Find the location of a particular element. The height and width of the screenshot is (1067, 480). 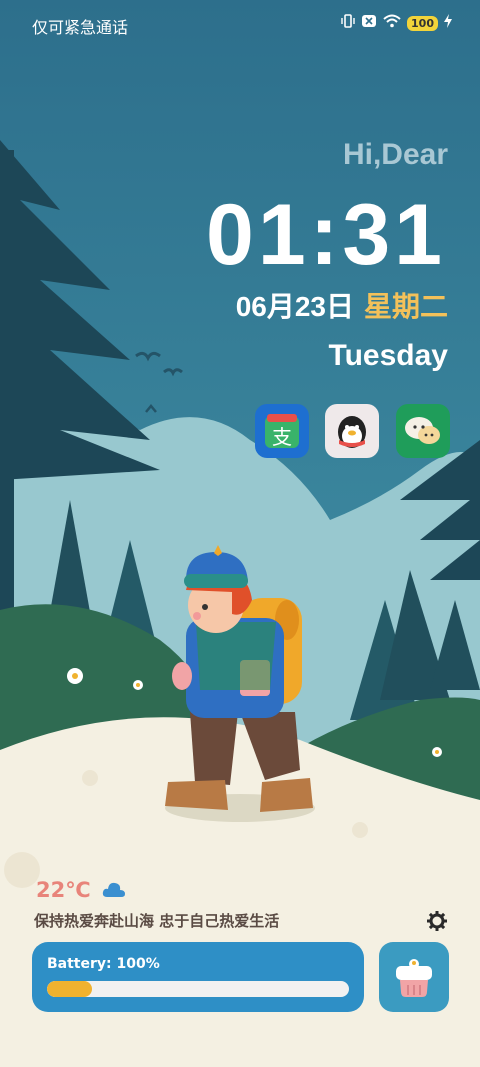

weekday-cn: 星期二 is located at coordinates (405, 306).